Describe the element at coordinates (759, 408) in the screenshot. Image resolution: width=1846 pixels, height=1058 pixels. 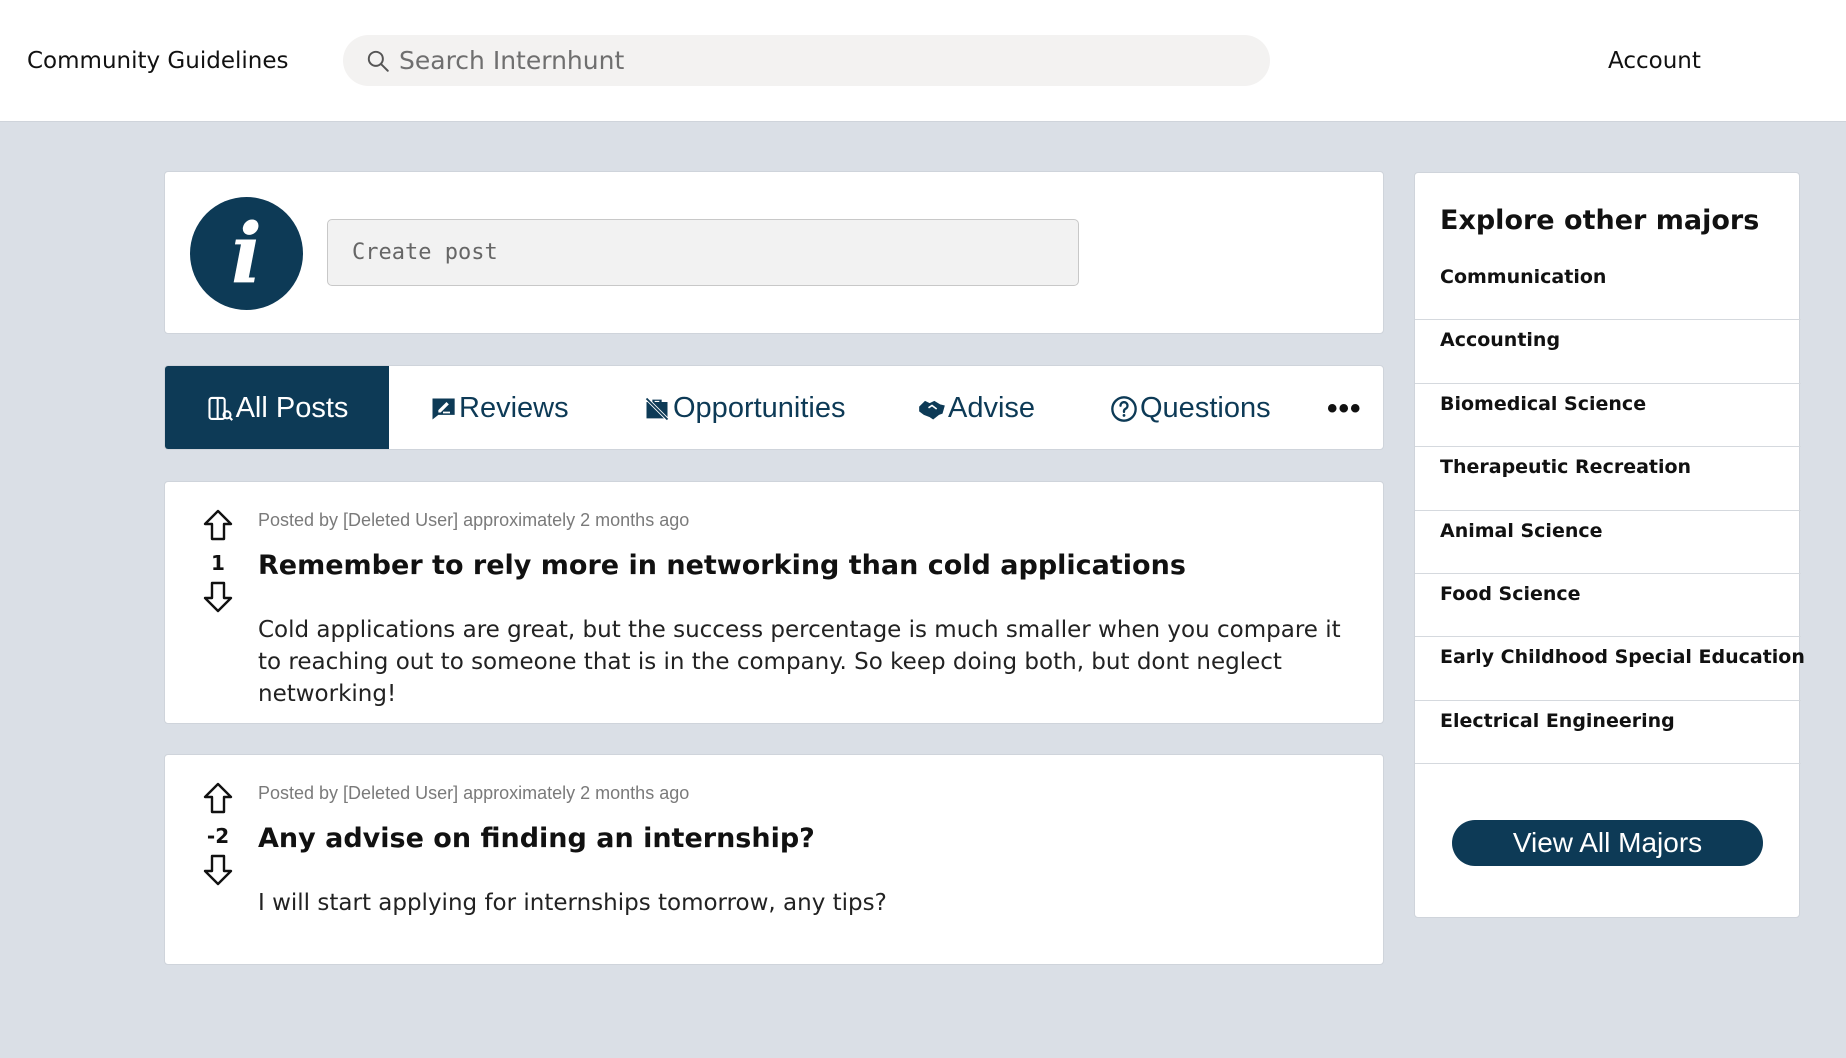
I see `tab-label: Opportunities` at that location.